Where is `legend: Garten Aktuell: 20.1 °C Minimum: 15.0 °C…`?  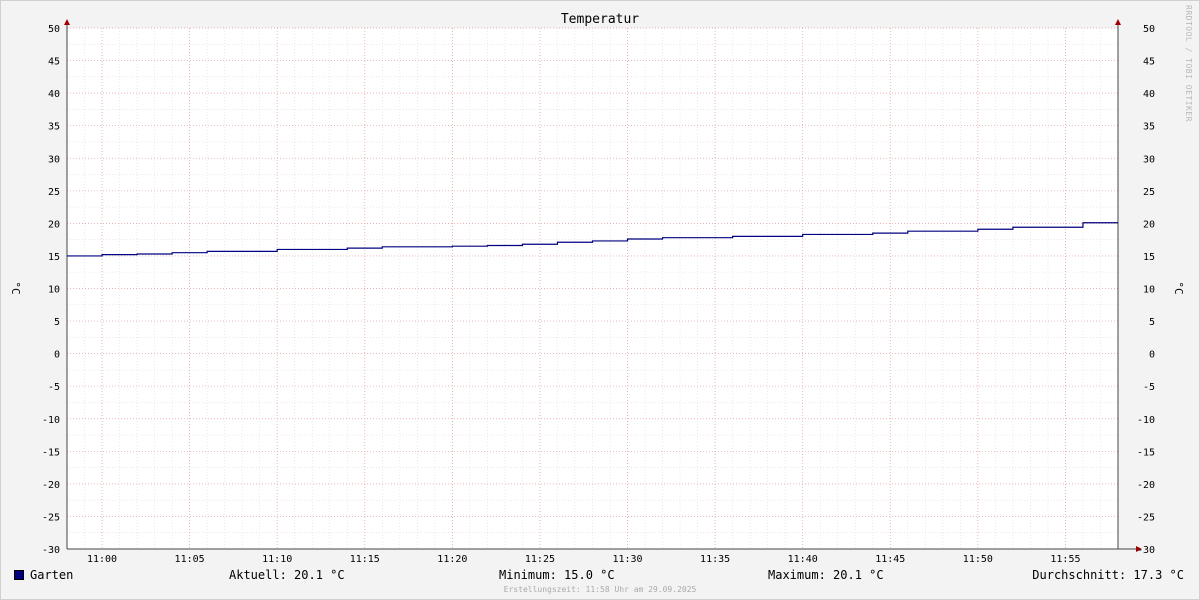
legend: Garten Aktuell: 20.1 °C Minimum: 15.0 °C… is located at coordinates (600, 576).